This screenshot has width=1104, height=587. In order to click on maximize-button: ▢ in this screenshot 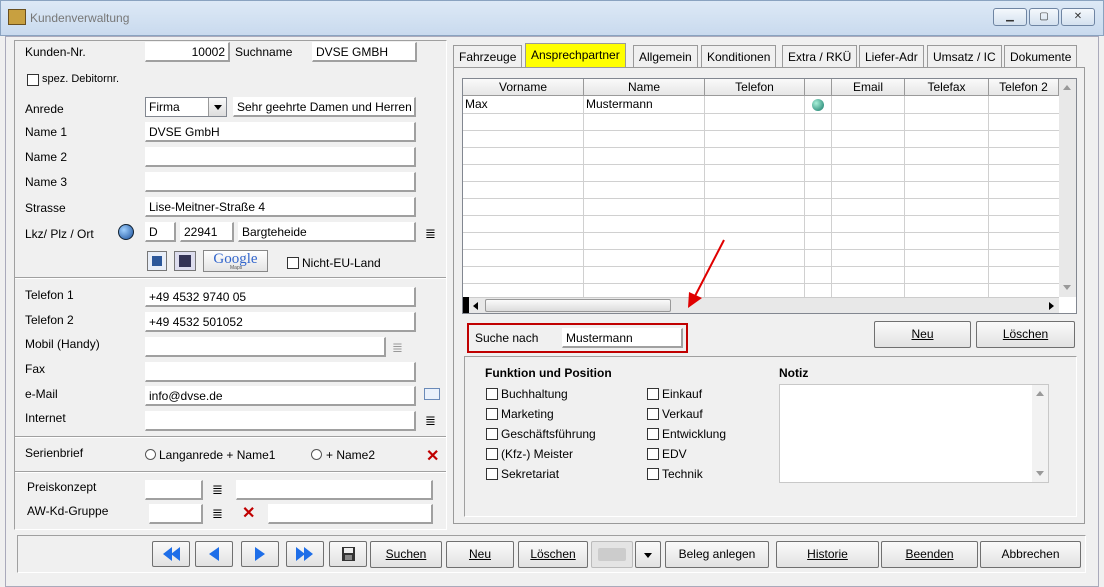, I will do `click(1044, 17)`.